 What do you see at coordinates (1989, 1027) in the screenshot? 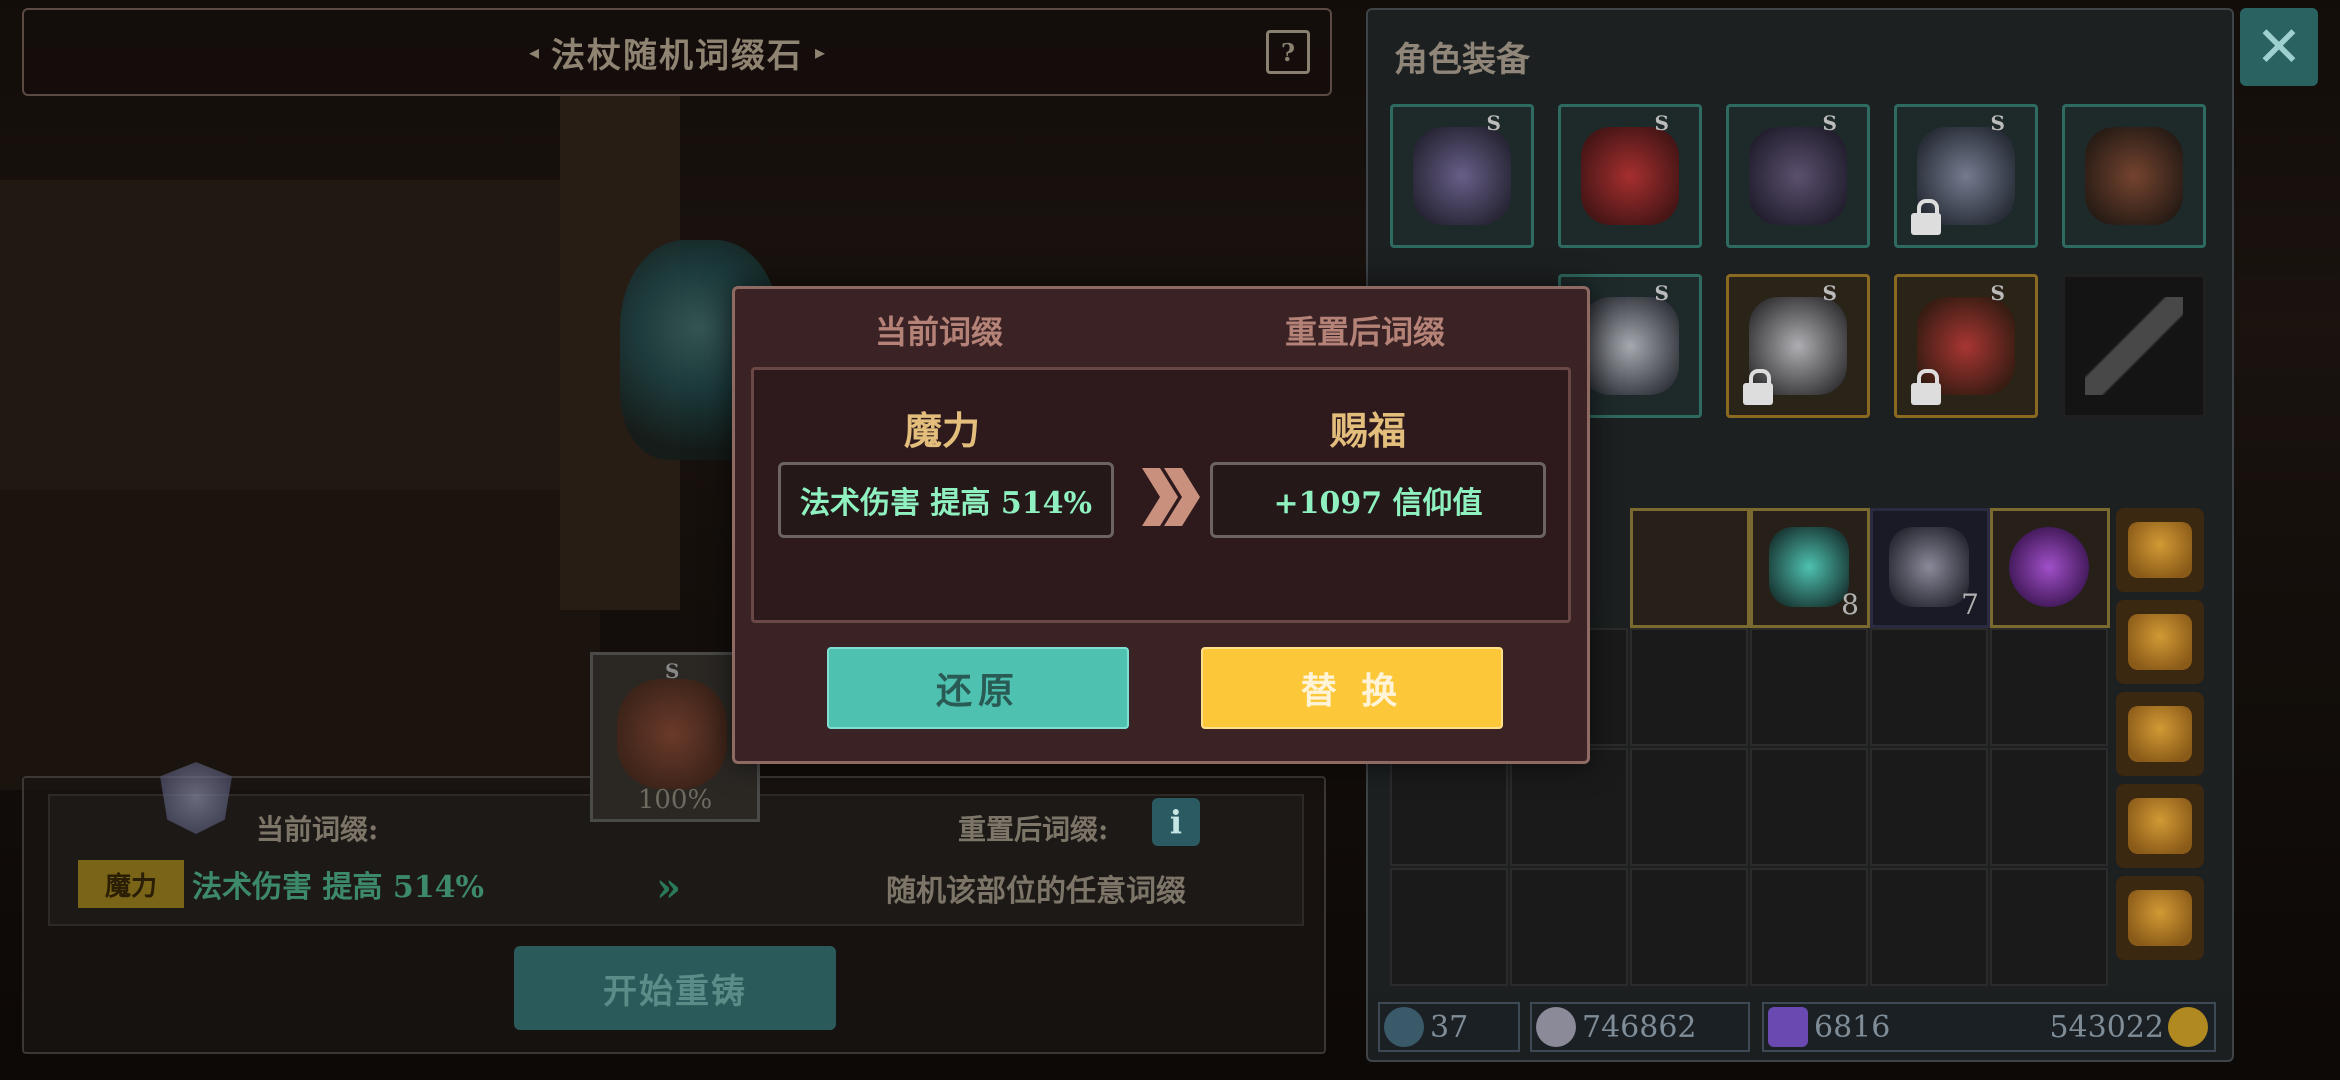
I see `stat-currency: 6816 543022` at bounding box center [1989, 1027].